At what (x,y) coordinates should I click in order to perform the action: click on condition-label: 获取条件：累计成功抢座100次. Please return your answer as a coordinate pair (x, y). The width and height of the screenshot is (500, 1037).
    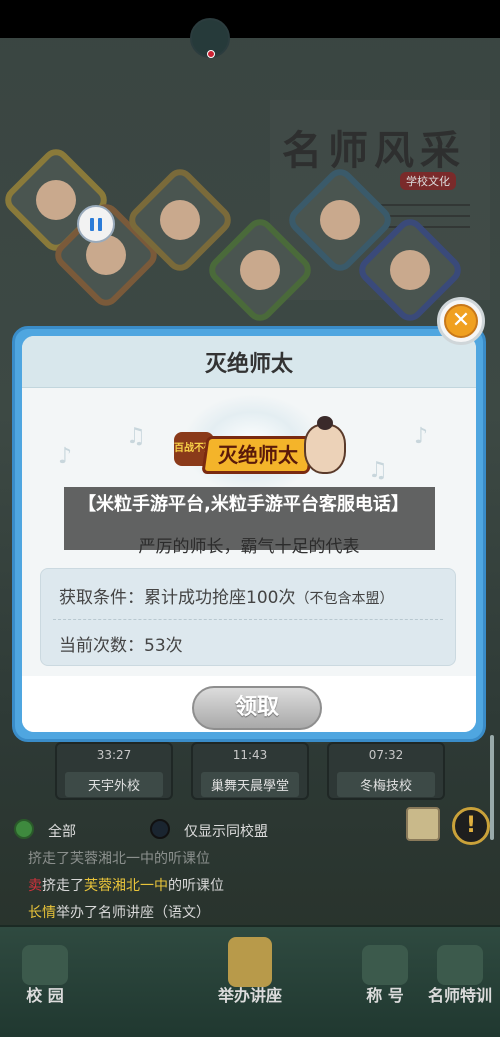
    Looking at the image, I should click on (177, 598).